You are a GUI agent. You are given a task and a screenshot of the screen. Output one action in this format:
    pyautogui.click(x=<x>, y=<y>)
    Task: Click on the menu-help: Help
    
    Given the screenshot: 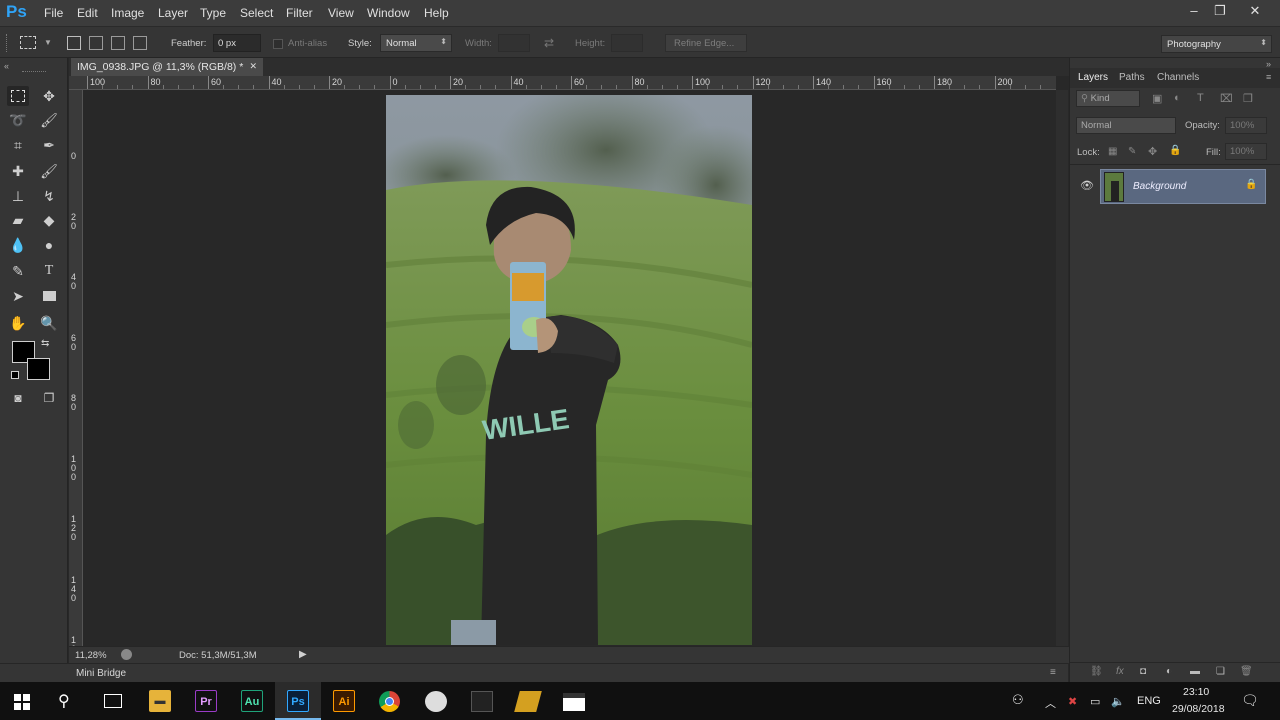 What is the action you would take?
    pyautogui.click(x=436, y=13)
    